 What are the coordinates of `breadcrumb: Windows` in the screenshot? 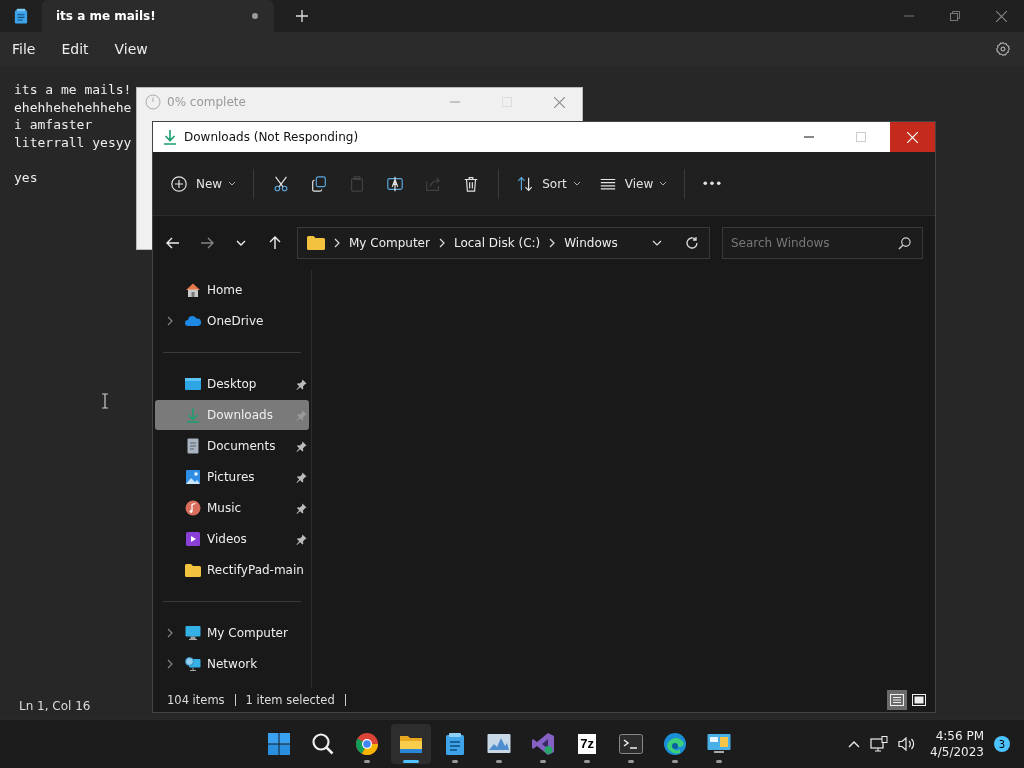 It's located at (591, 243).